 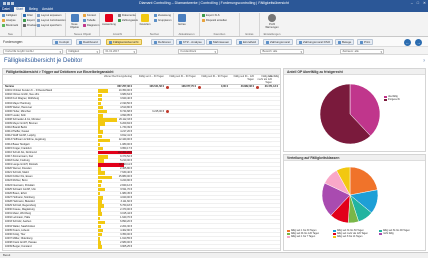 I want to click on ribbon-group-aktualisieren: Extras Aktualisieren, so click(x=187, y=24).